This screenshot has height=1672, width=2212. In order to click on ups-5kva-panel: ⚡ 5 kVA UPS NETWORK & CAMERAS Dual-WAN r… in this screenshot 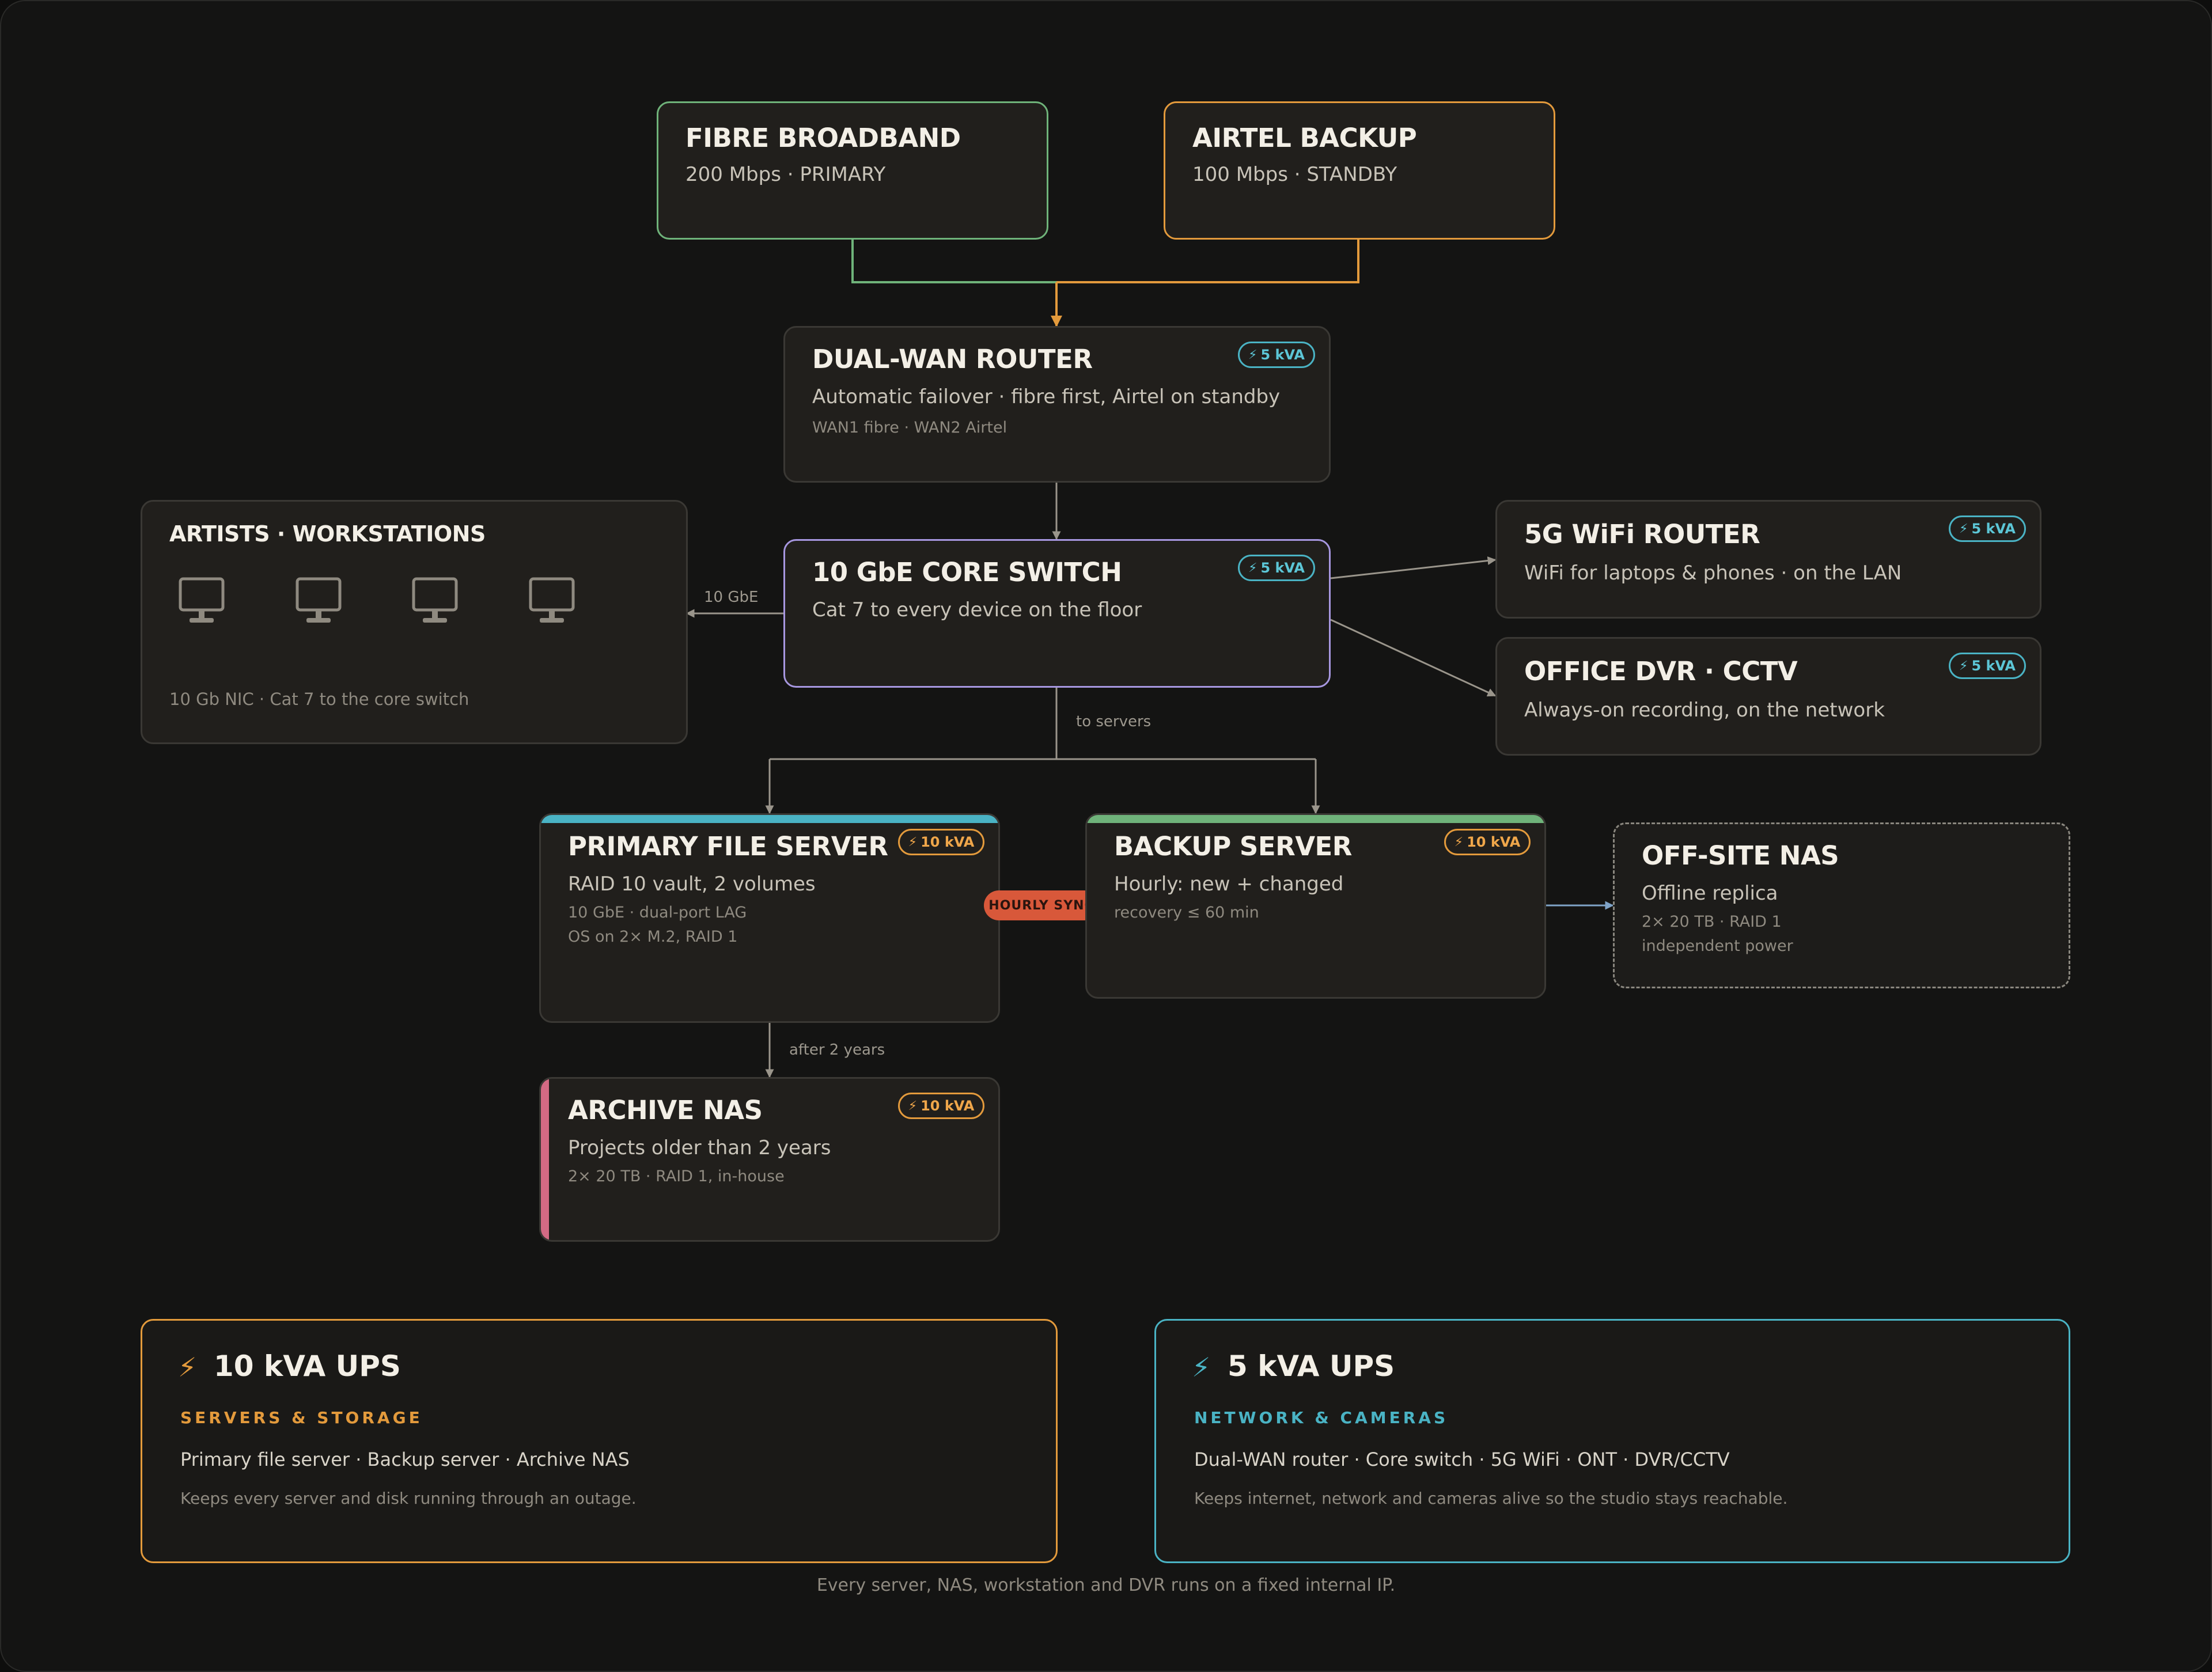, I will do `click(1612, 1441)`.